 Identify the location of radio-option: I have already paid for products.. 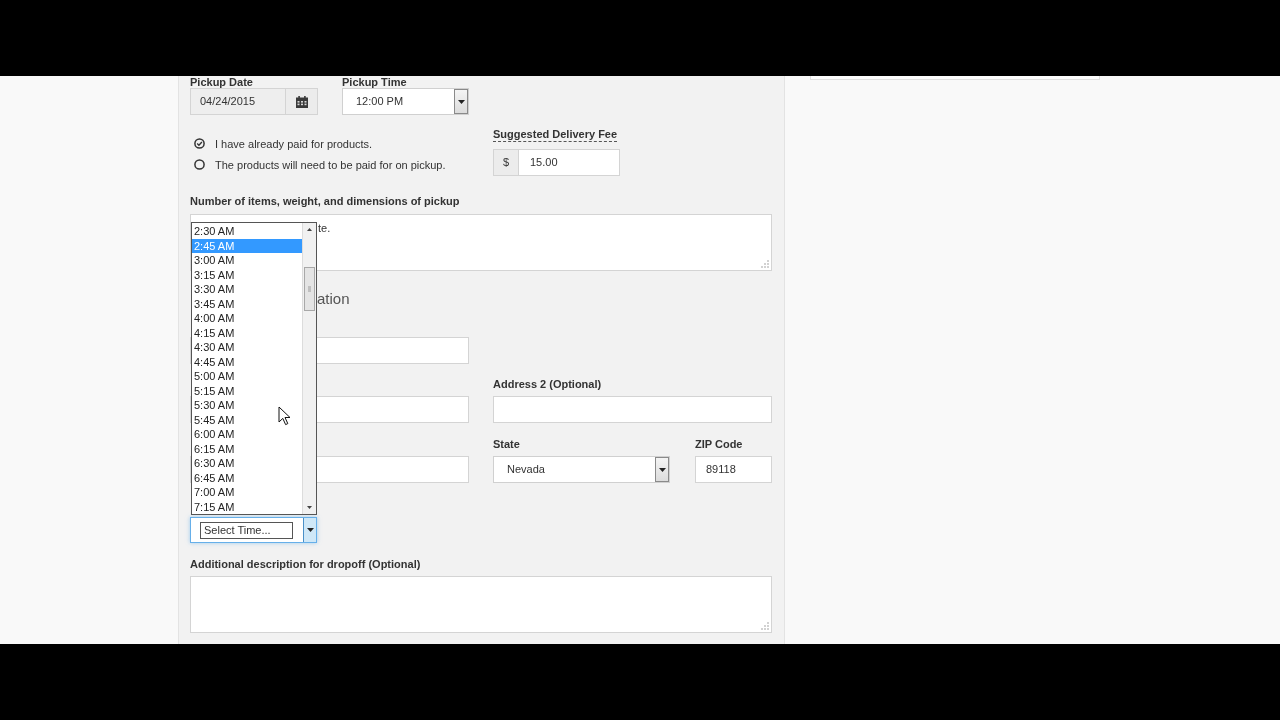
(281, 143).